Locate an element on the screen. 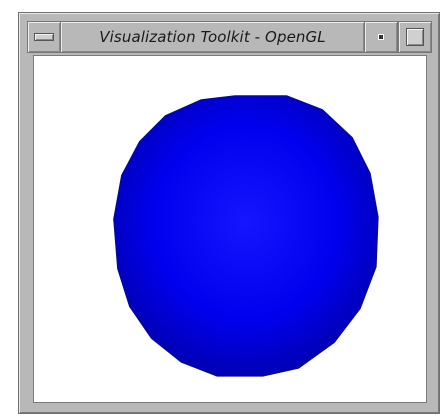  window-menu-icon is located at coordinates (44, 37).